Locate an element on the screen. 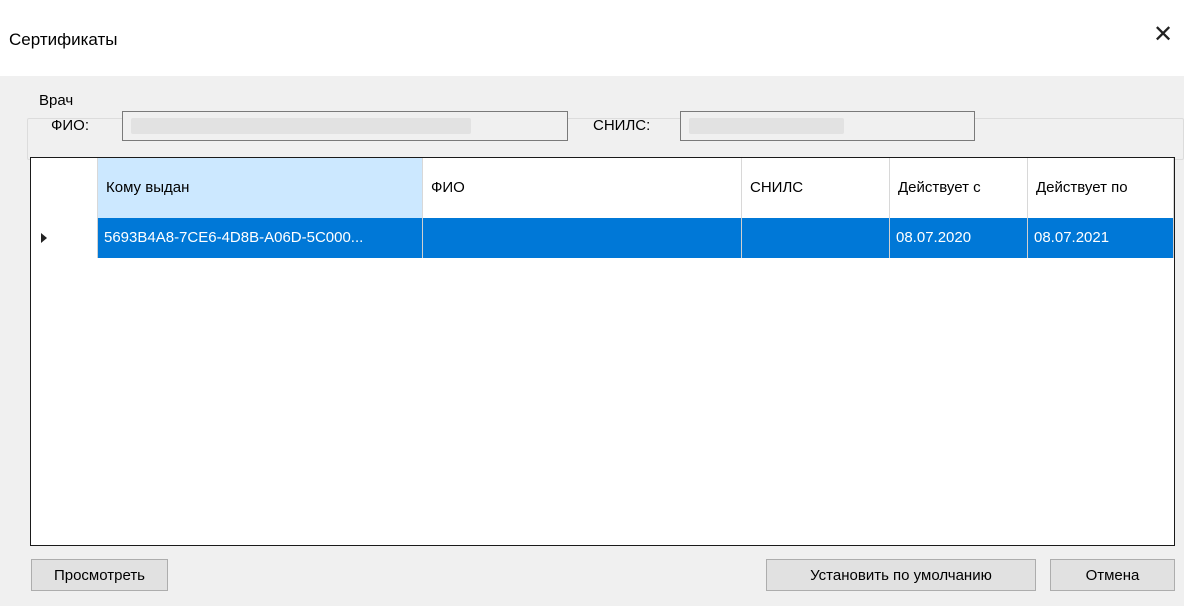 The image size is (1184, 606). view-button: Просмотреть is located at coordinates (99, 575).